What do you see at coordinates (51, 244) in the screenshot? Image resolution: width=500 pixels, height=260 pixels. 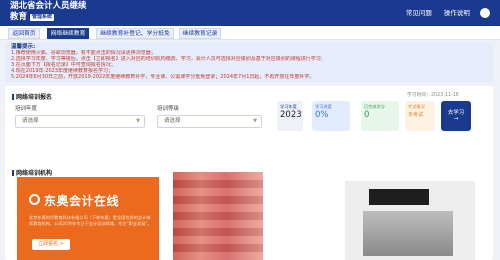 I see `enroll-now-button: 立即报名 >` at bounding box center [51, 244].